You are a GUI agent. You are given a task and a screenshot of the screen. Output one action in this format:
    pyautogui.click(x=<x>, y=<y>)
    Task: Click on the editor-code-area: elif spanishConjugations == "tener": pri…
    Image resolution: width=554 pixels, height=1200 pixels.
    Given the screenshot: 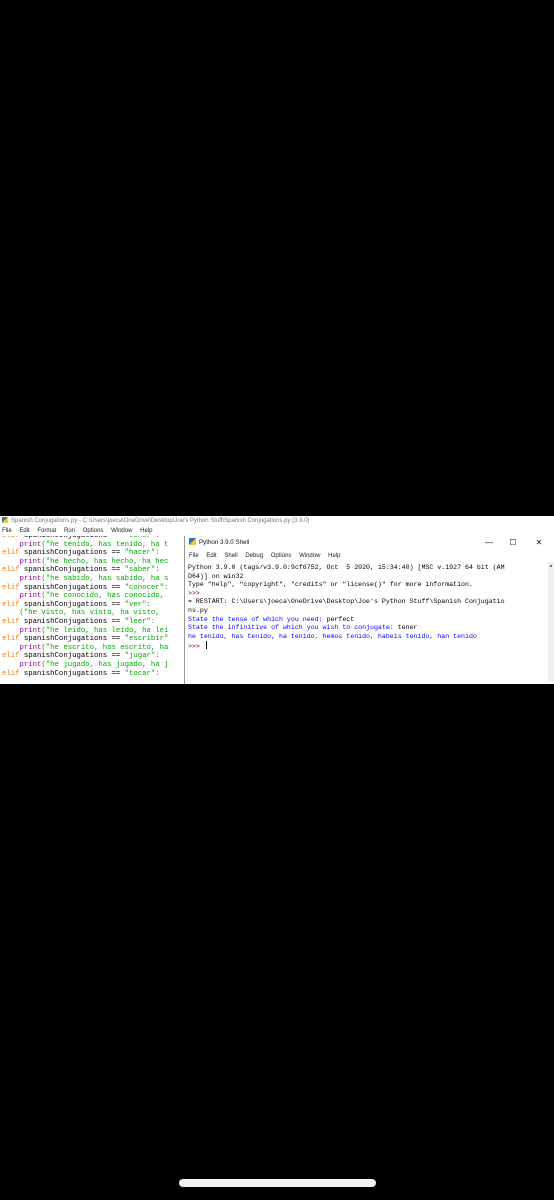 What is the action you would take?
    pyautogui.click(x=92, y=610)
    